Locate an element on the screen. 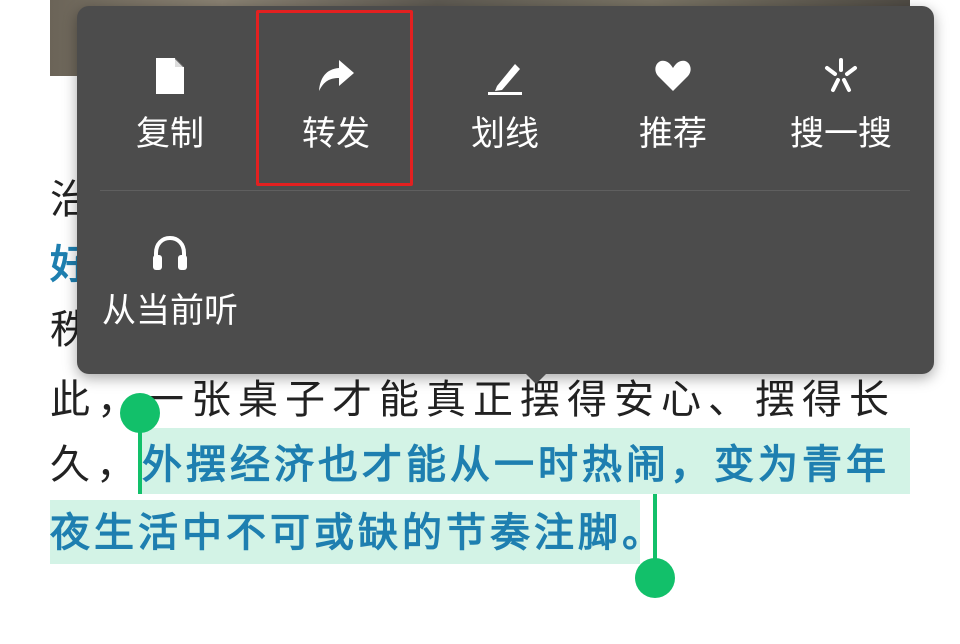 The height and width of the screenshot is (644, 960). menu-listen-button: 从当前听 is located at coordinates (170, 272).